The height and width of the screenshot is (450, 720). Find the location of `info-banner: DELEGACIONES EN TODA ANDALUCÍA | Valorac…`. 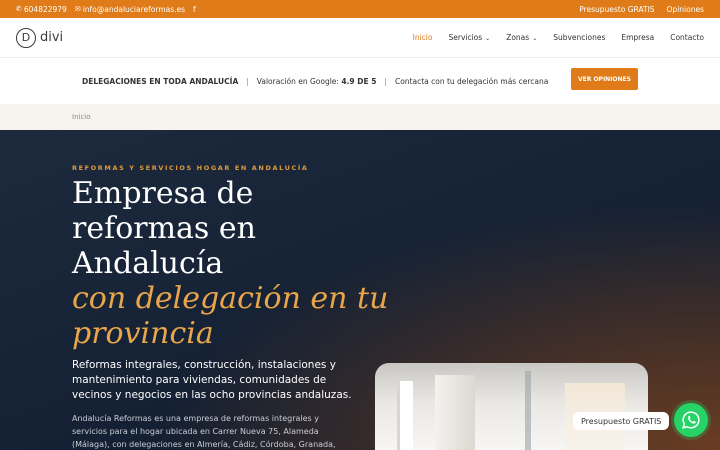

info-banner: DELEGACIONES EN TODA ANDALUCÍA | Valorac… is located at coordinates (360, 81).